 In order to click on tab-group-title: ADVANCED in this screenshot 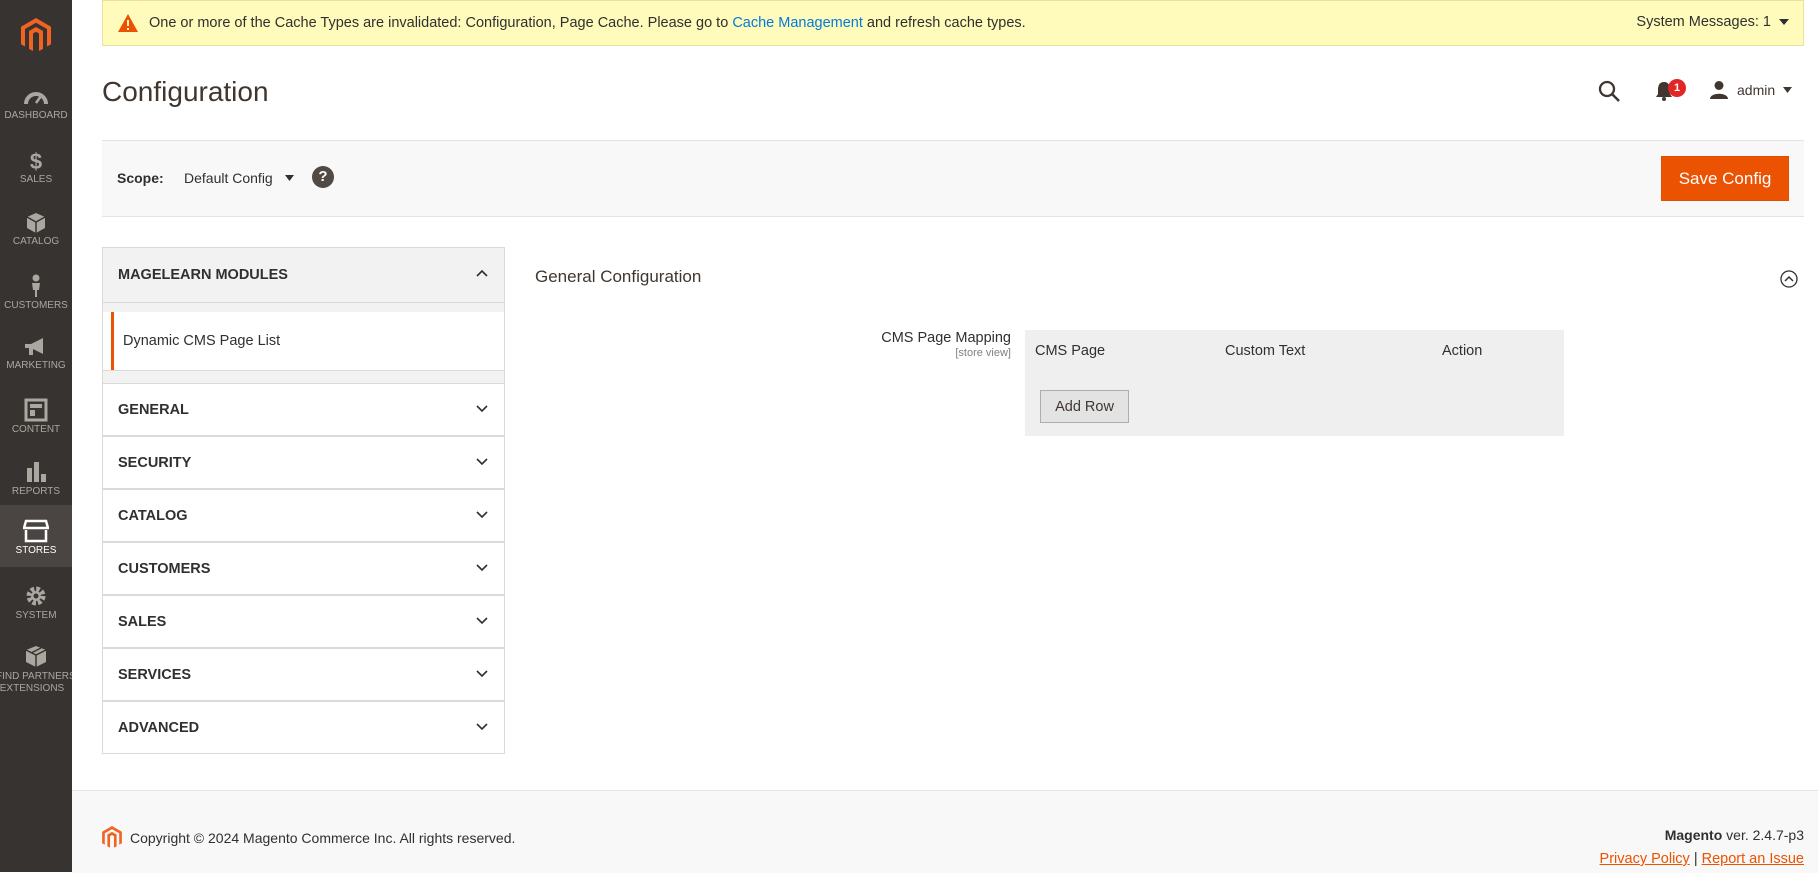, I will do `click(303, 728)`.